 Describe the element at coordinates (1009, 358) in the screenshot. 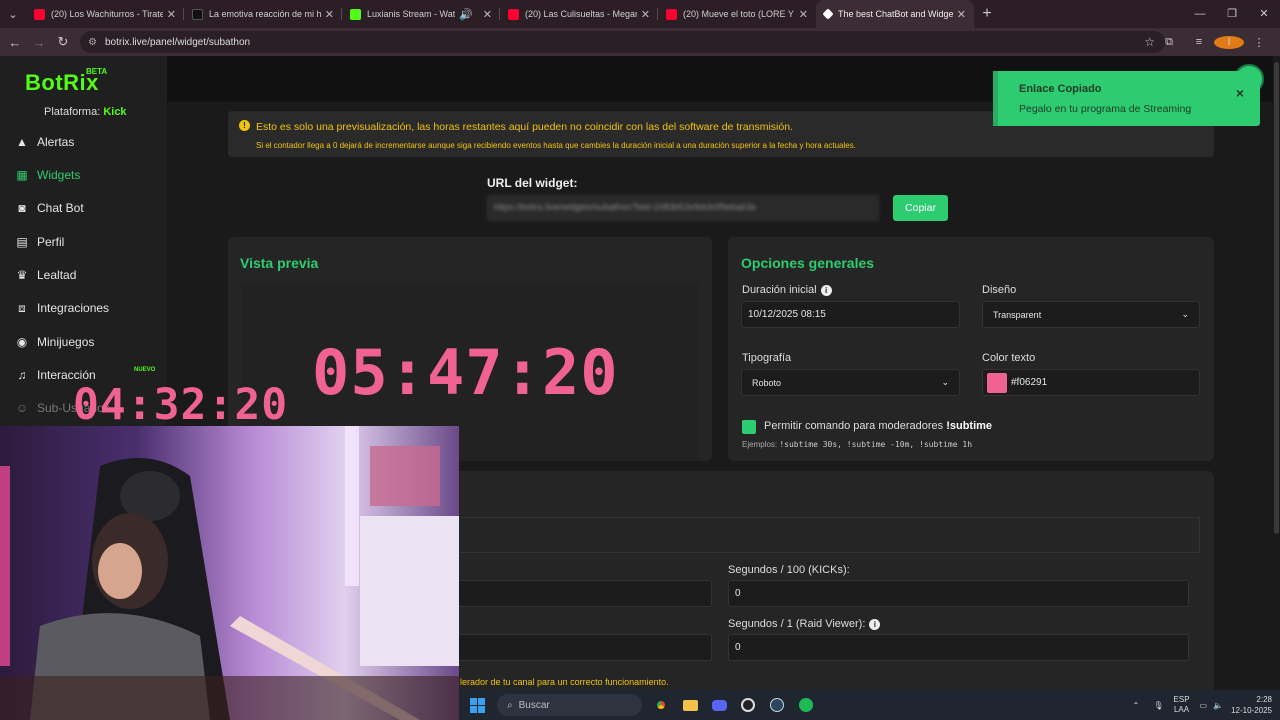

I see `text-color-label: Color texto` at that location.